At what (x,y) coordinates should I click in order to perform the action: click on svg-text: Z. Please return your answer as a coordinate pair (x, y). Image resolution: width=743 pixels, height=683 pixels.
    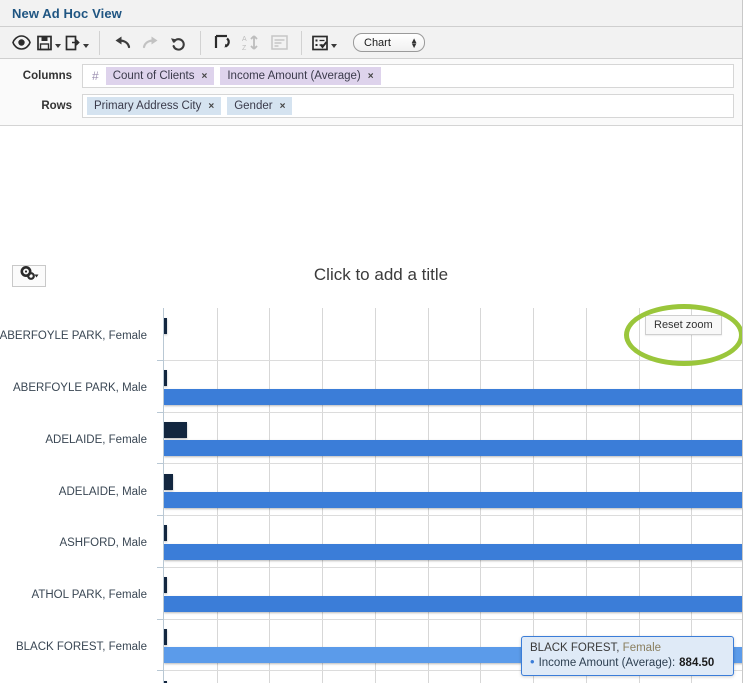
    Looking at the image, I should click on (244, 48).